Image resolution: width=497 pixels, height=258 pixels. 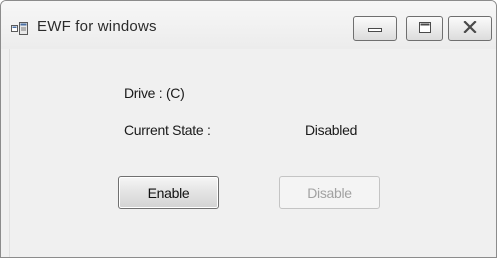 I want to click on drive-label: Drive : (C), so click(x=154, y=93).